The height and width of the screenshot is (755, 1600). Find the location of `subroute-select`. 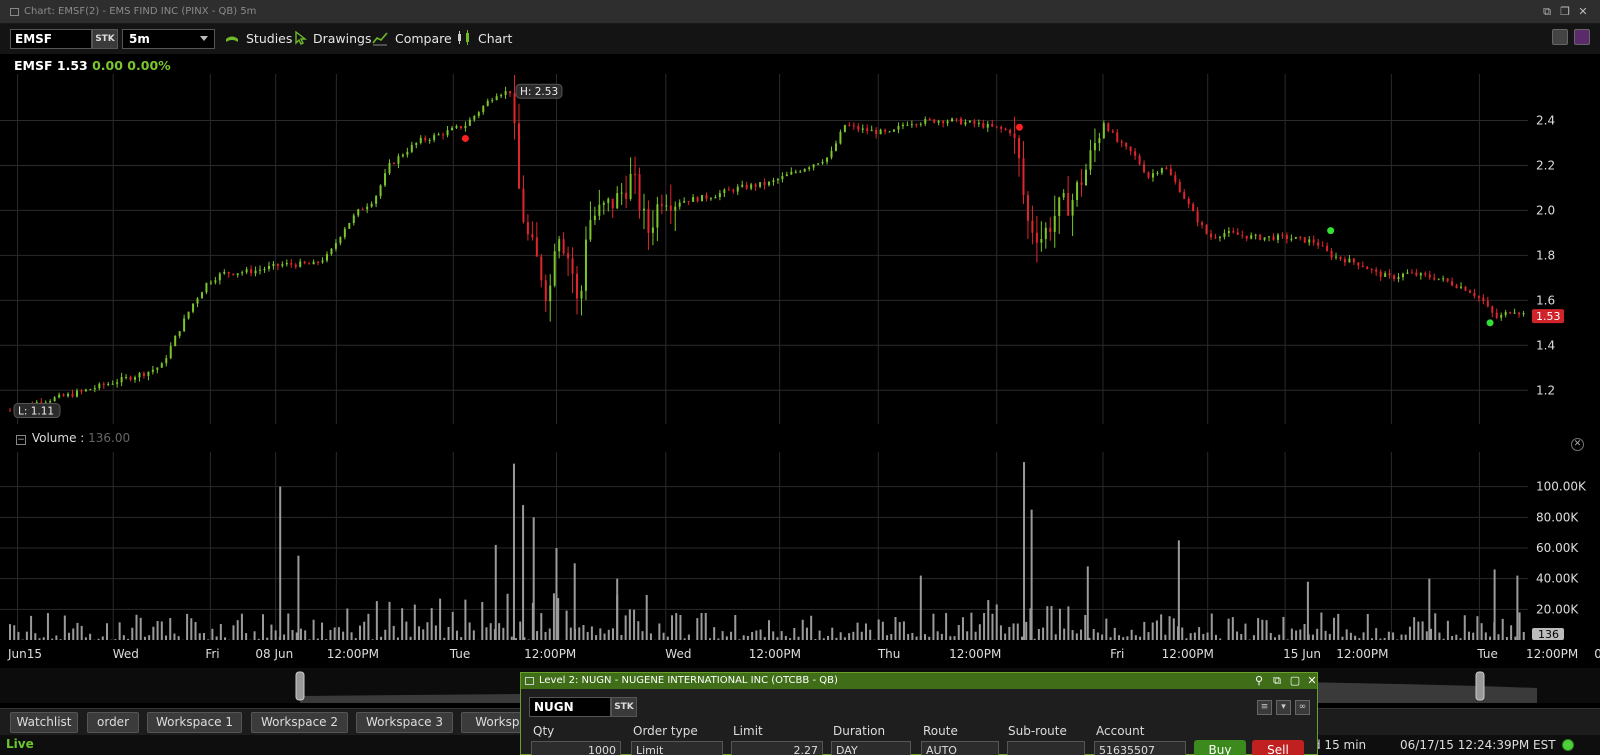

subroute-select is located at coordinates (1046, 748).